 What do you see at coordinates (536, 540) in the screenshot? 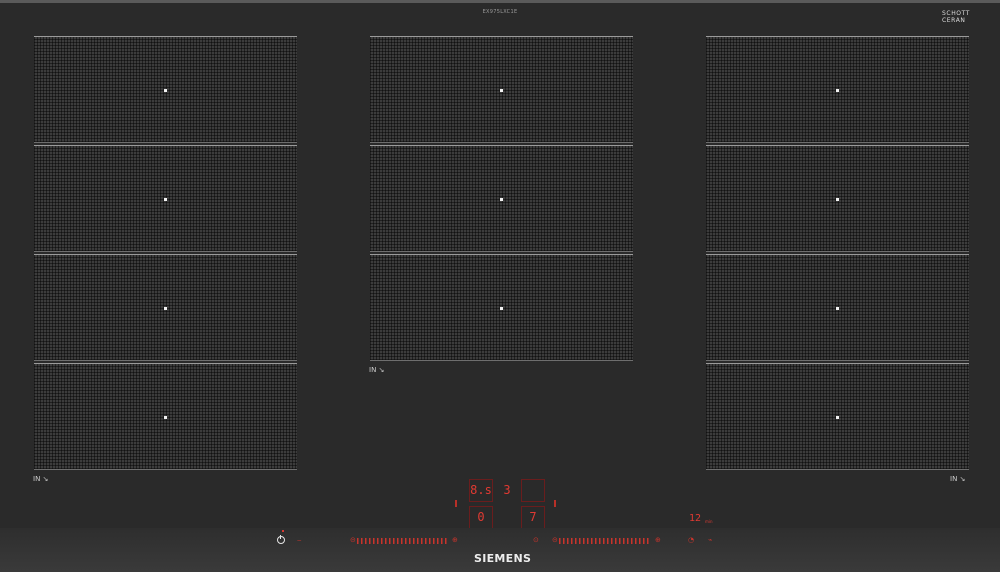
I see `fry-sensor-icon: ⊙` at bounding box center [536, 540].